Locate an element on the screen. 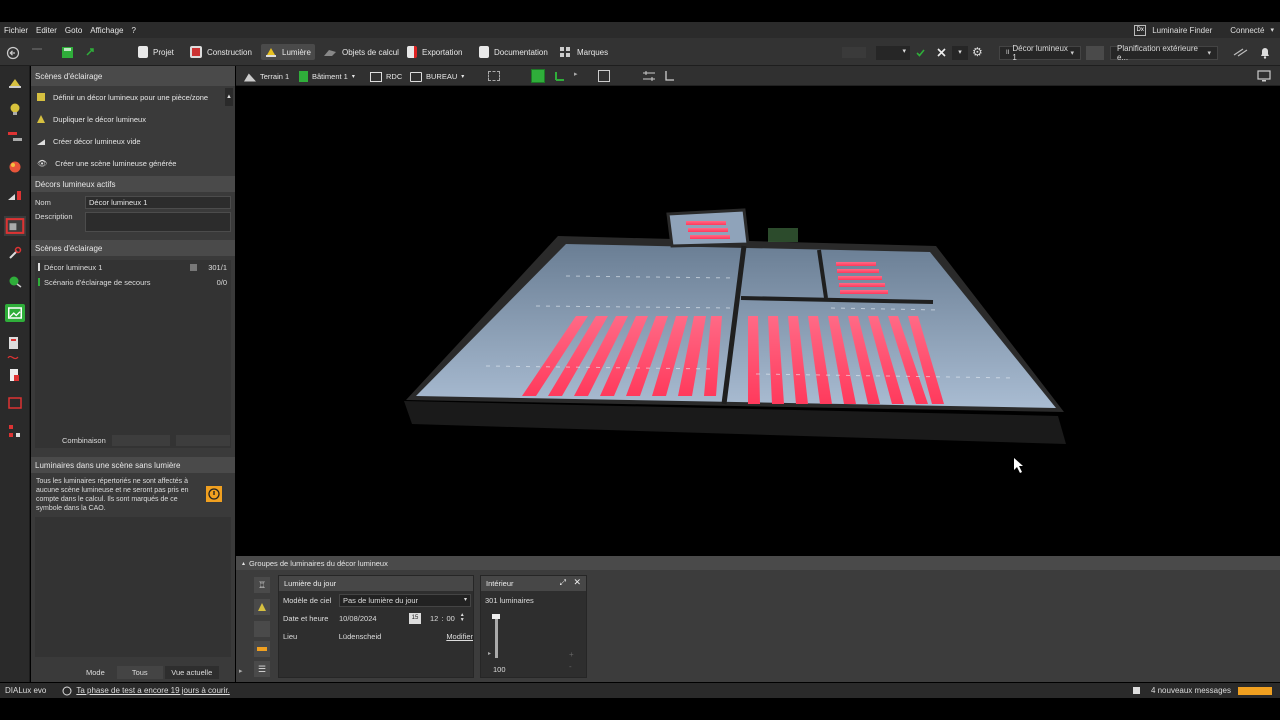 This screenshot has width=1280, height=720. close-icon is located at coordinates (941, 52).